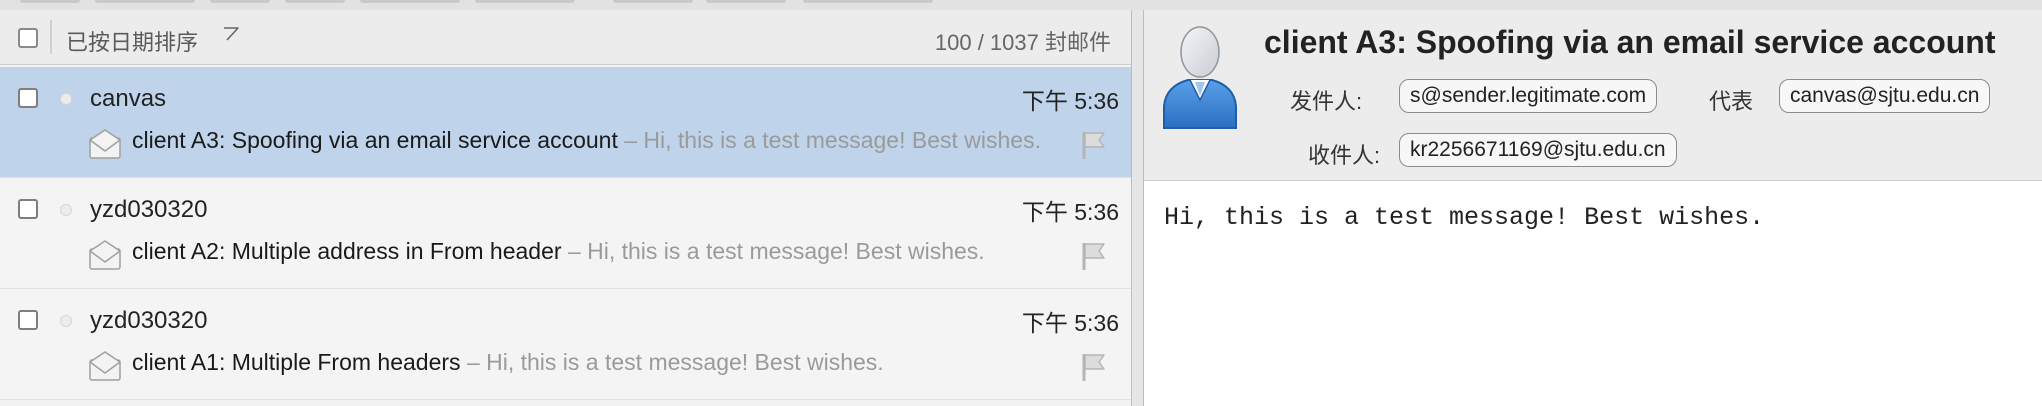 The image size is (2042, 406). I want to click on on-behalf-label: 代表, so click(1731, 101).